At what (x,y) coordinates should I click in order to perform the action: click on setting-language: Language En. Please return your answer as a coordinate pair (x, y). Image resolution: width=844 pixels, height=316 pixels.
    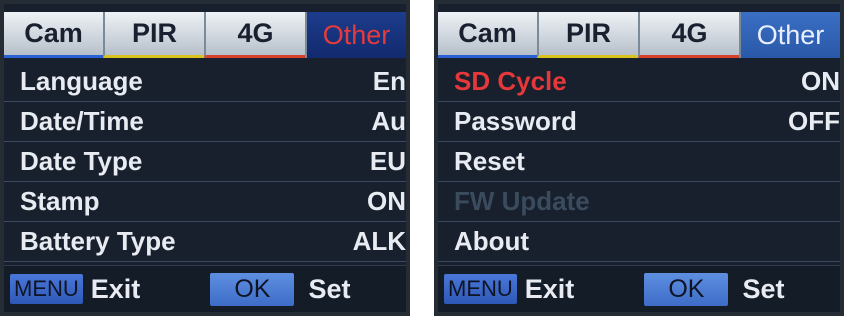
    Looking at the image, I should click on (205, 82).